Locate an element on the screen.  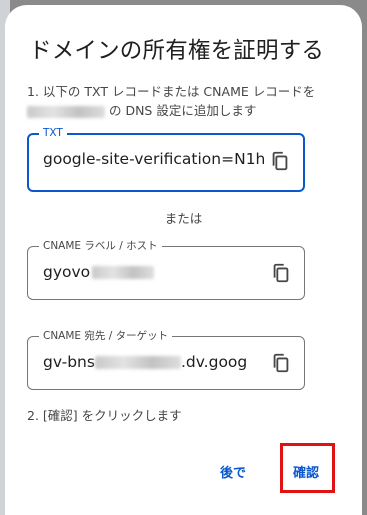
cname-destination-label: CNAME 宛先 / ターゲット is located at coordinates (106, 336).